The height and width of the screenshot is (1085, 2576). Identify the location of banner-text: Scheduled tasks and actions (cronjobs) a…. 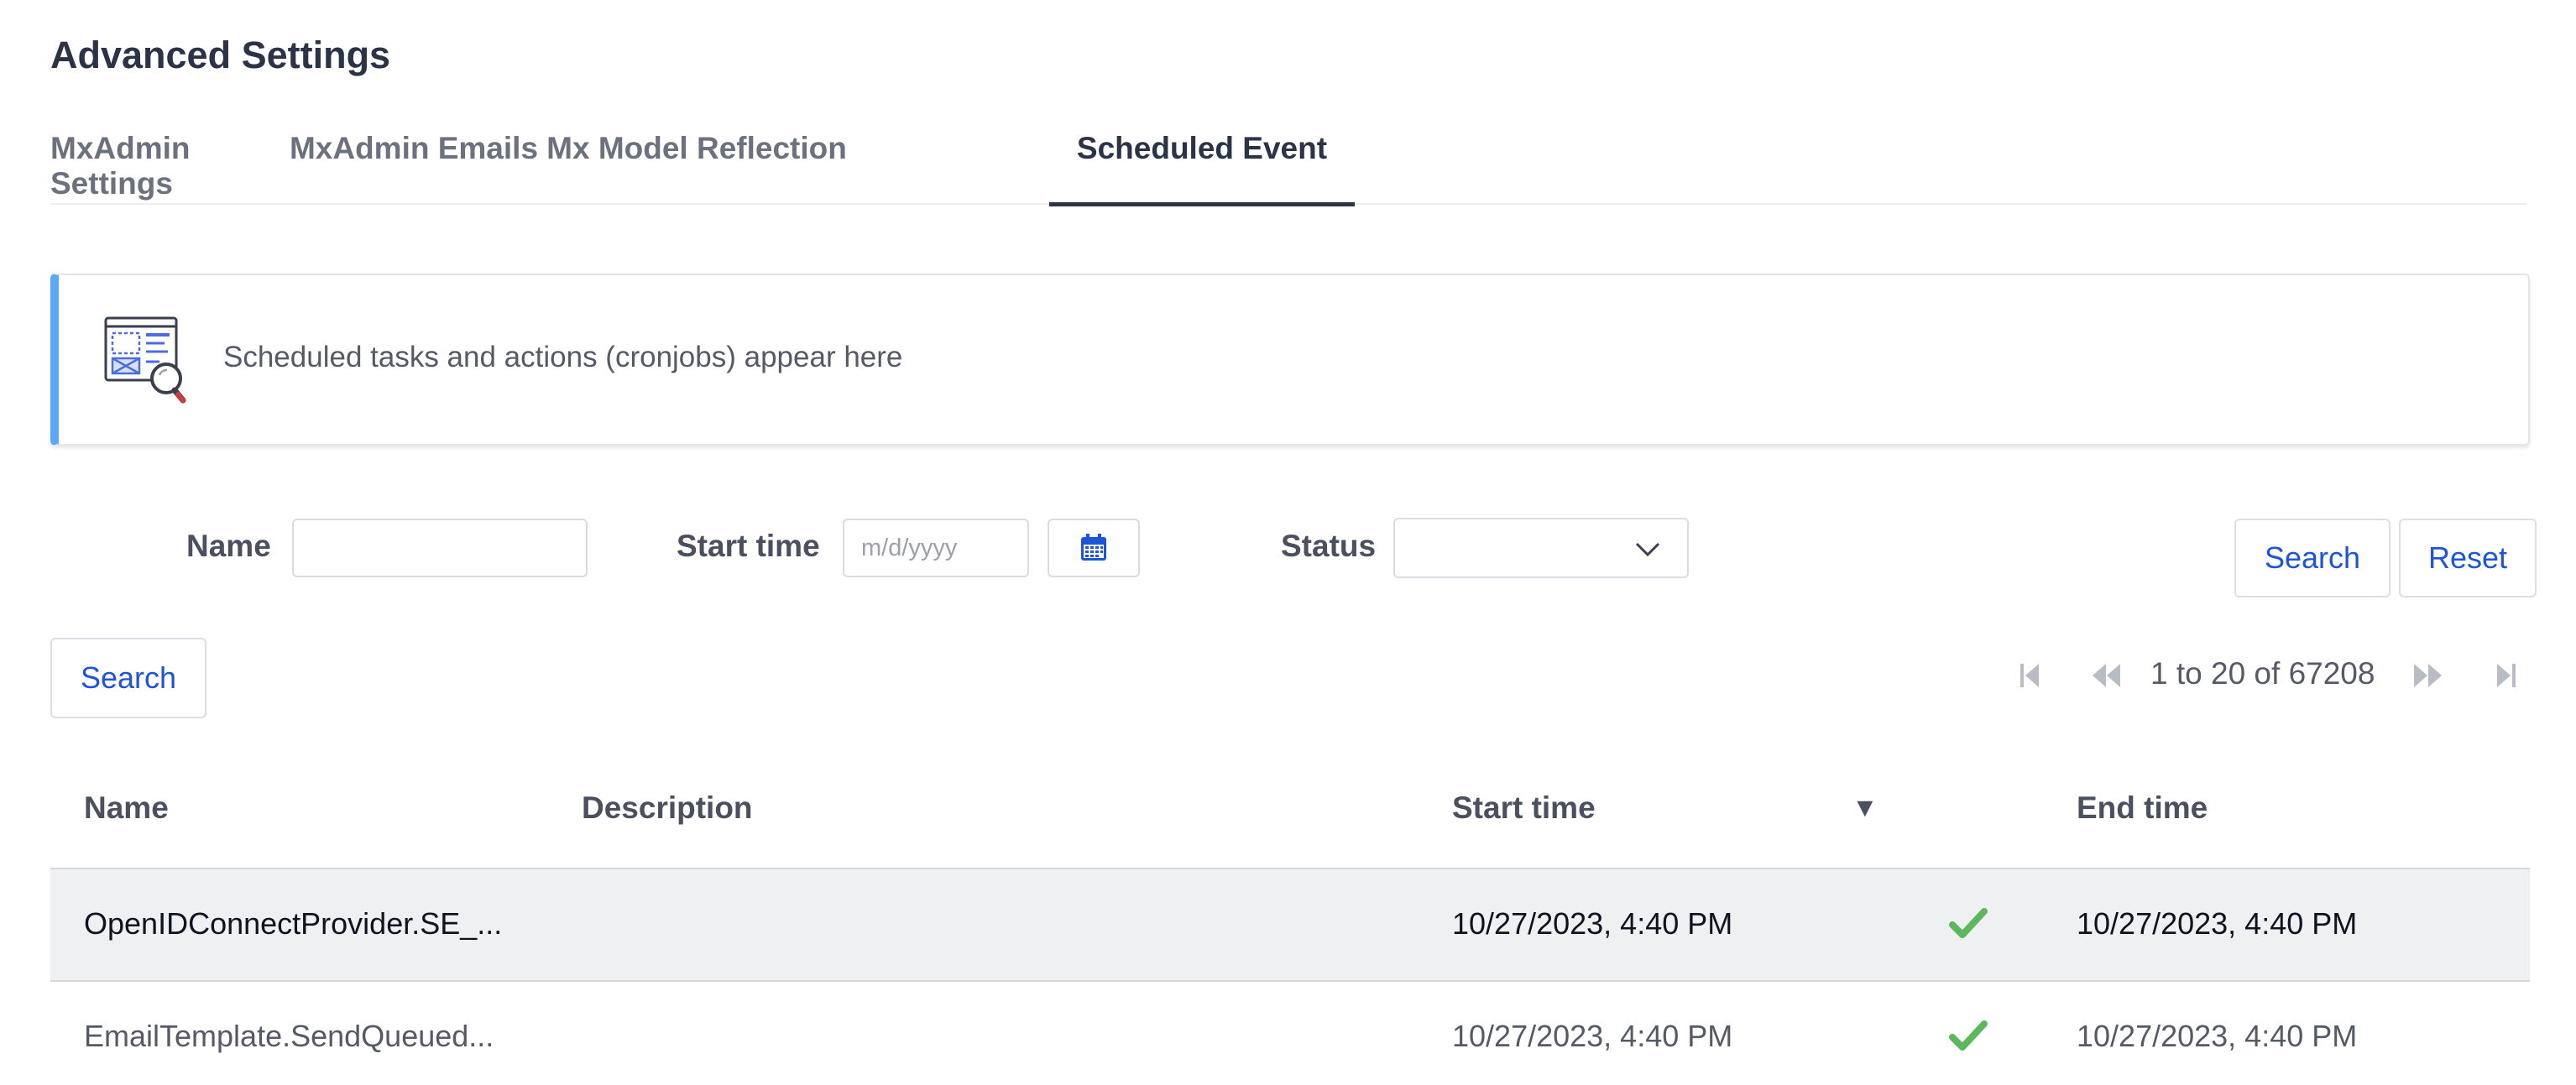
(563, 357).